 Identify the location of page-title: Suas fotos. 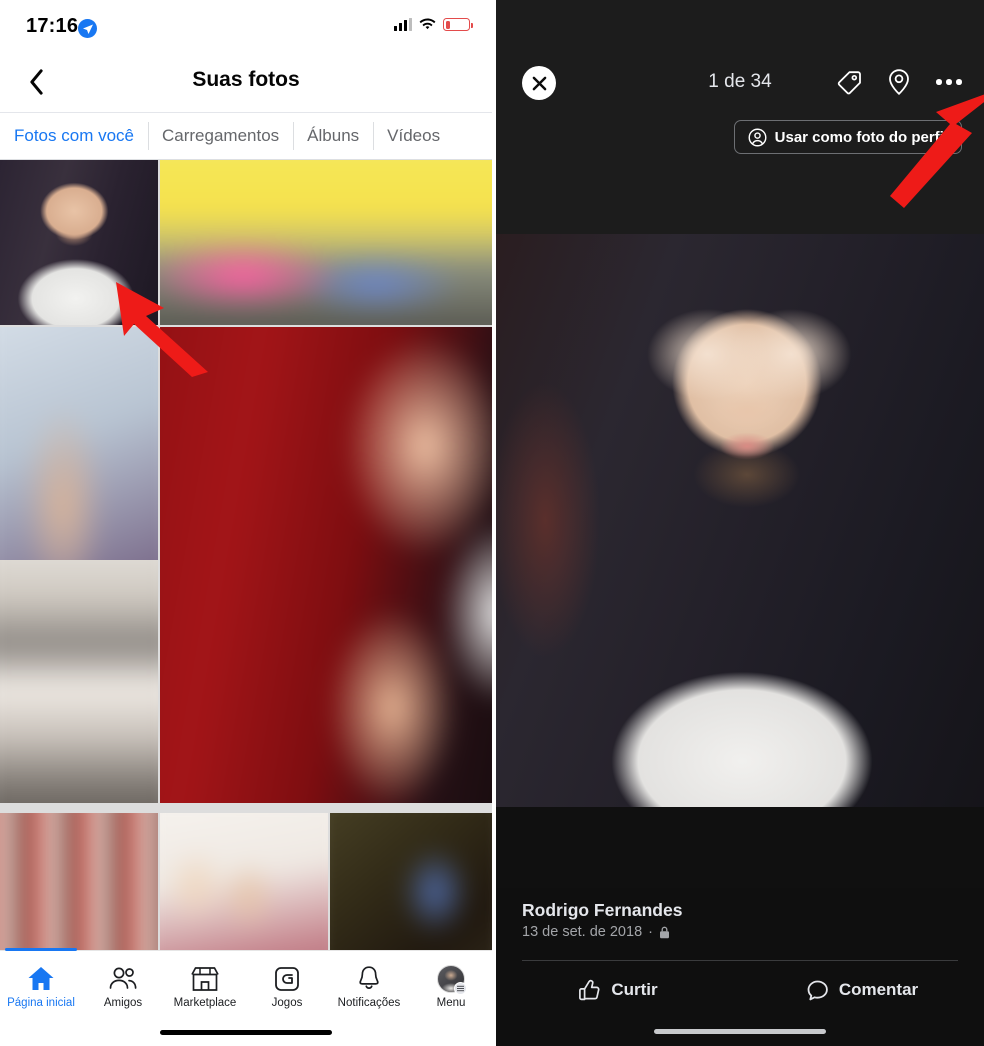
(246, 79).